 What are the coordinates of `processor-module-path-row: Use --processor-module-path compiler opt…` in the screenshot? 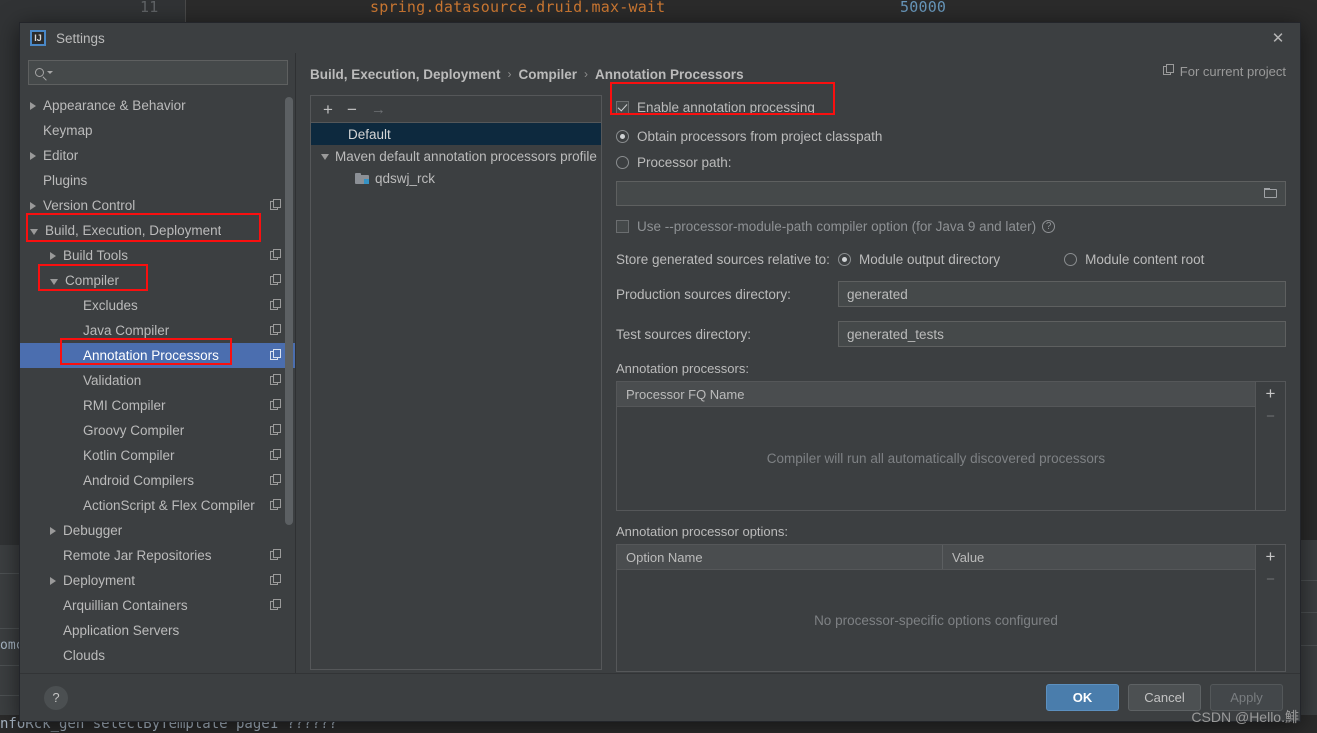 It's located at (951, 226).